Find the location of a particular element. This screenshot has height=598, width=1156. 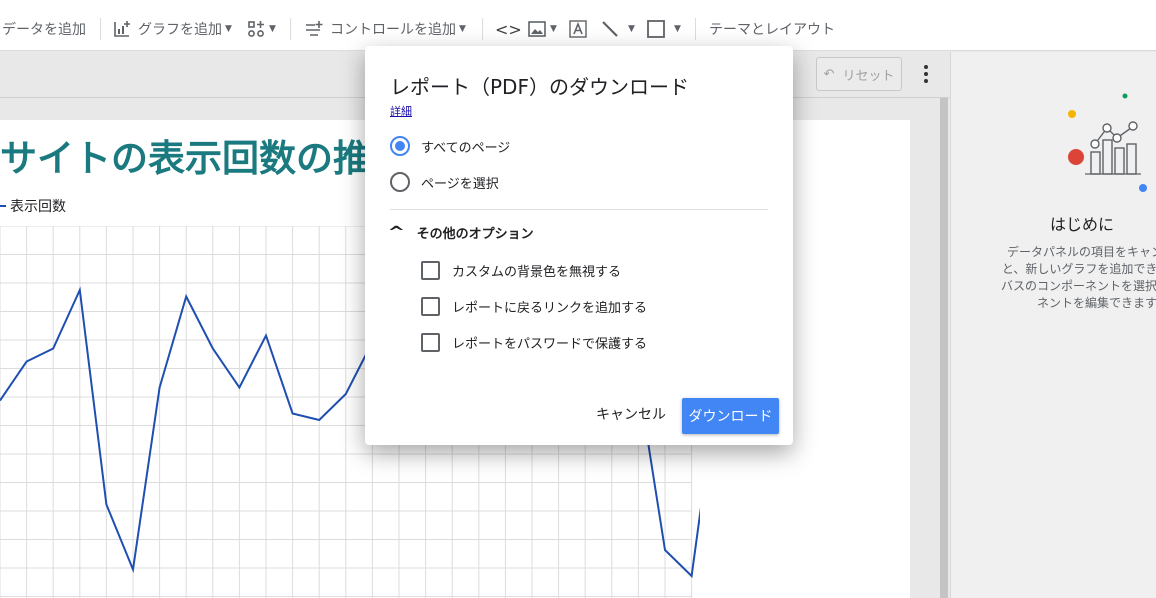

reset-label: リセット is located at coordinates (868, 76).